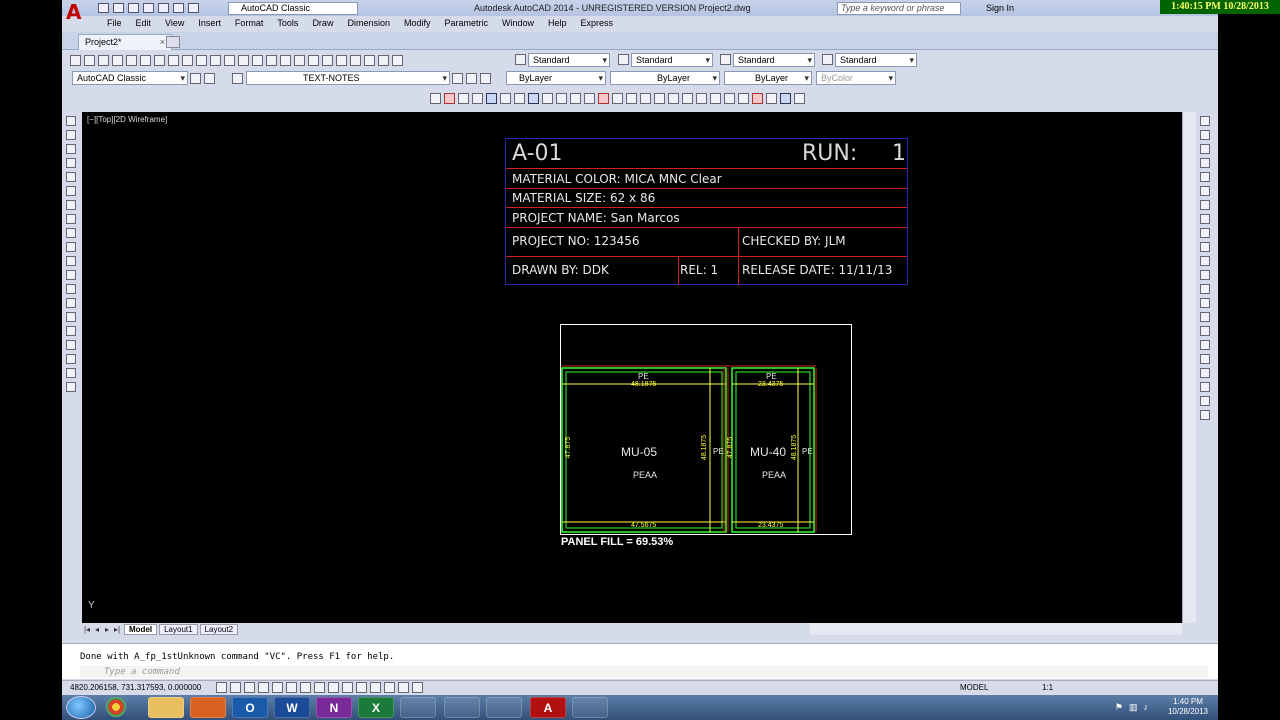 The width and height of the screenshot is (1280, 720). What do you see at coordinates (376, 707) in the screenshot?
I see `excel-icon: X` at bounding box center [376, 707].